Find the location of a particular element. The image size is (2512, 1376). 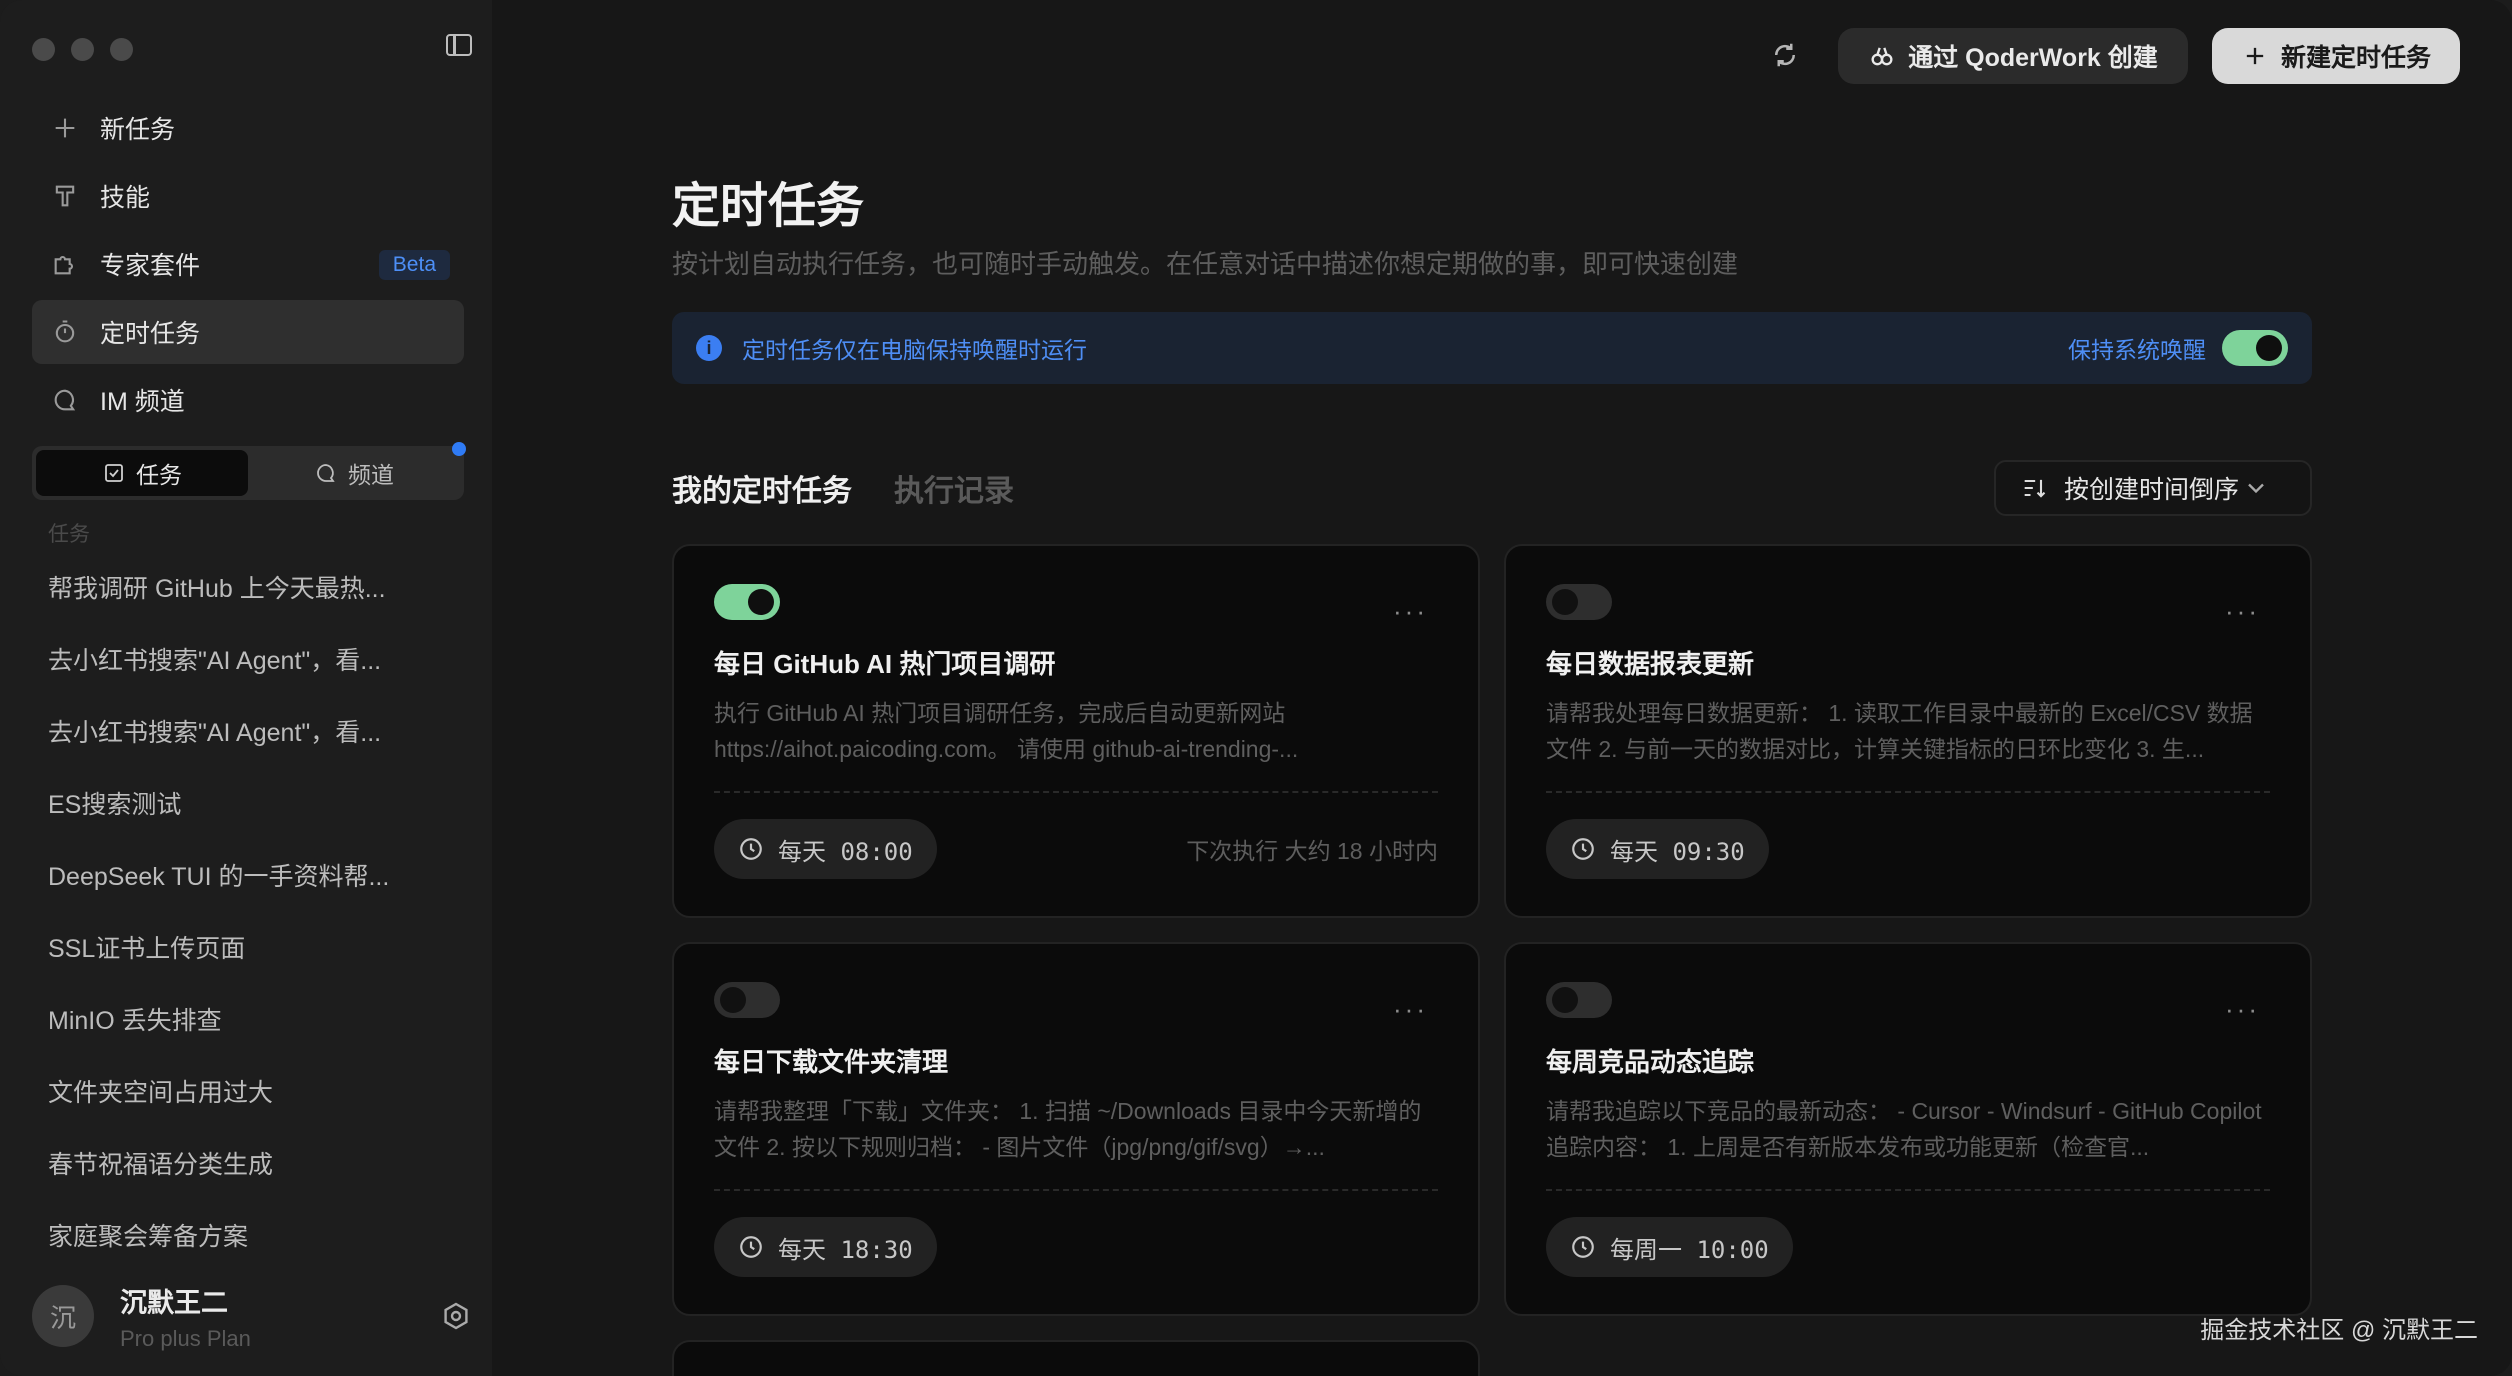

minimize-window-button is located at coordinates (82, 49).